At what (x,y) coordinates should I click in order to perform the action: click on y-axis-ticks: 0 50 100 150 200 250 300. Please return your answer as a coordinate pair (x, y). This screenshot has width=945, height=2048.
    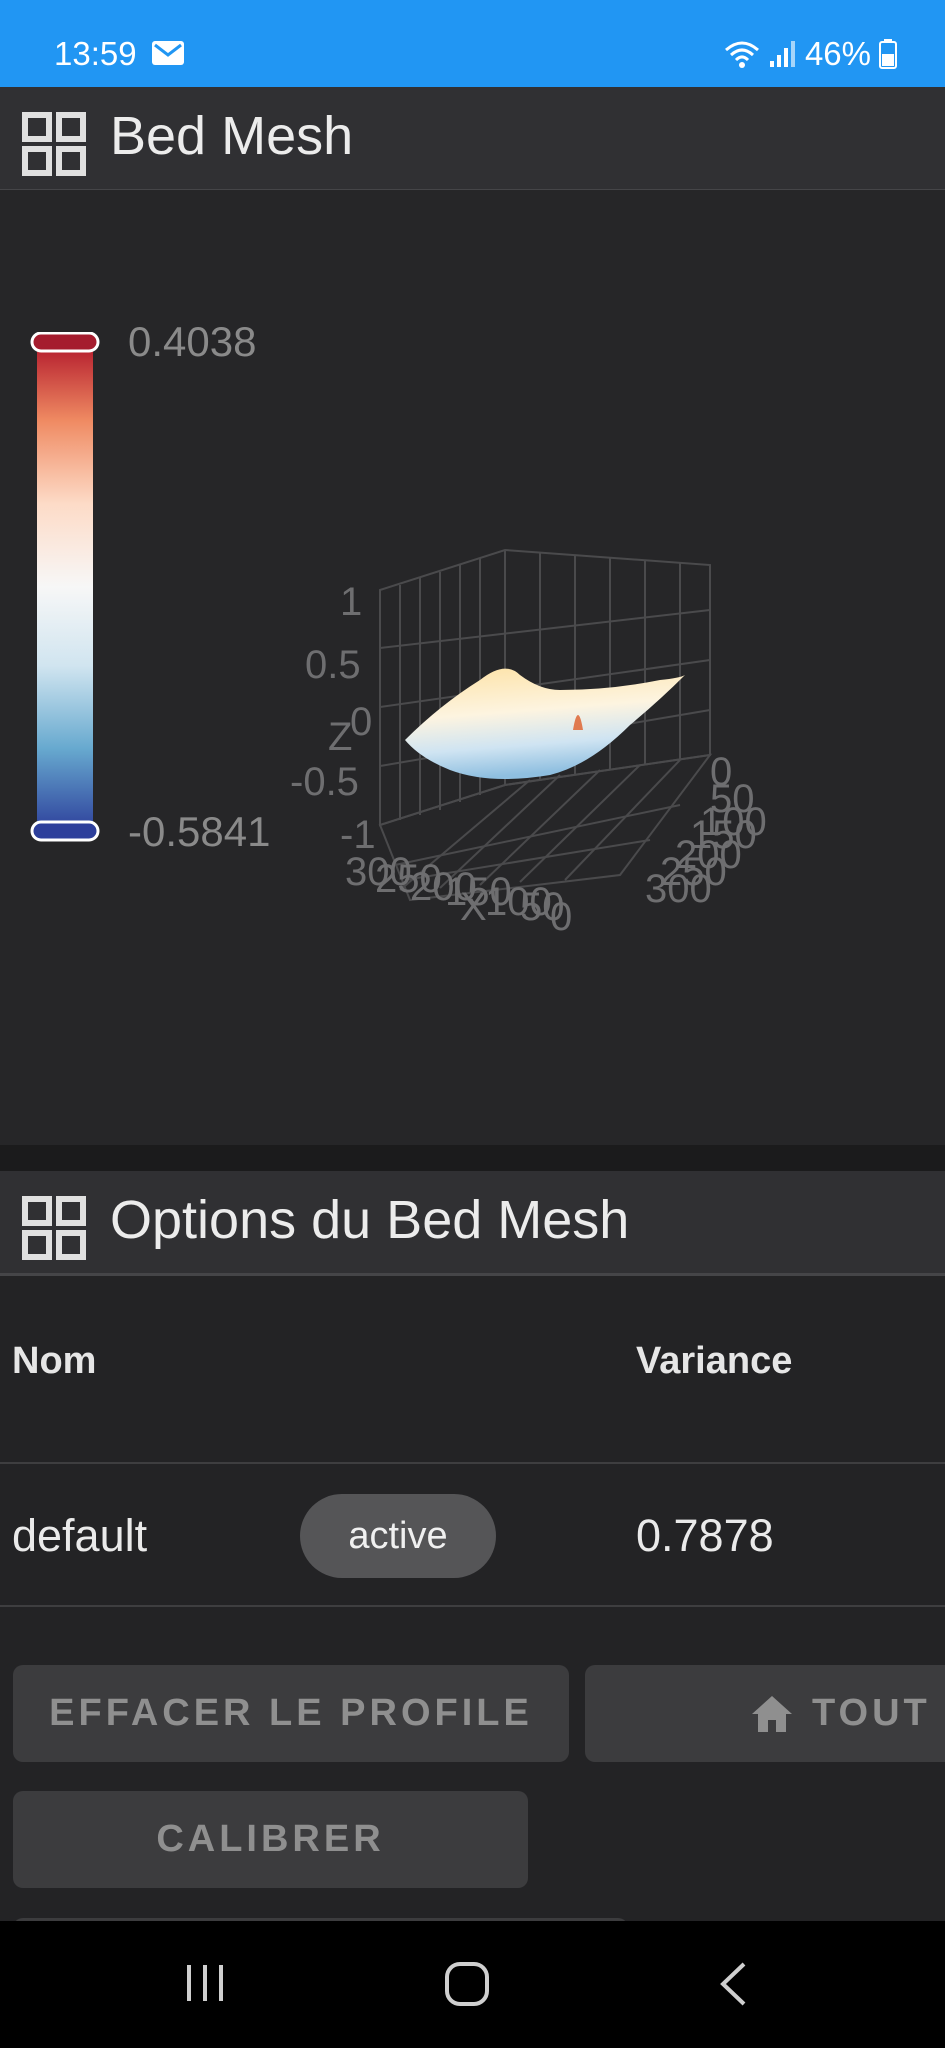
    Looking at the image, I should click on (706, 830).